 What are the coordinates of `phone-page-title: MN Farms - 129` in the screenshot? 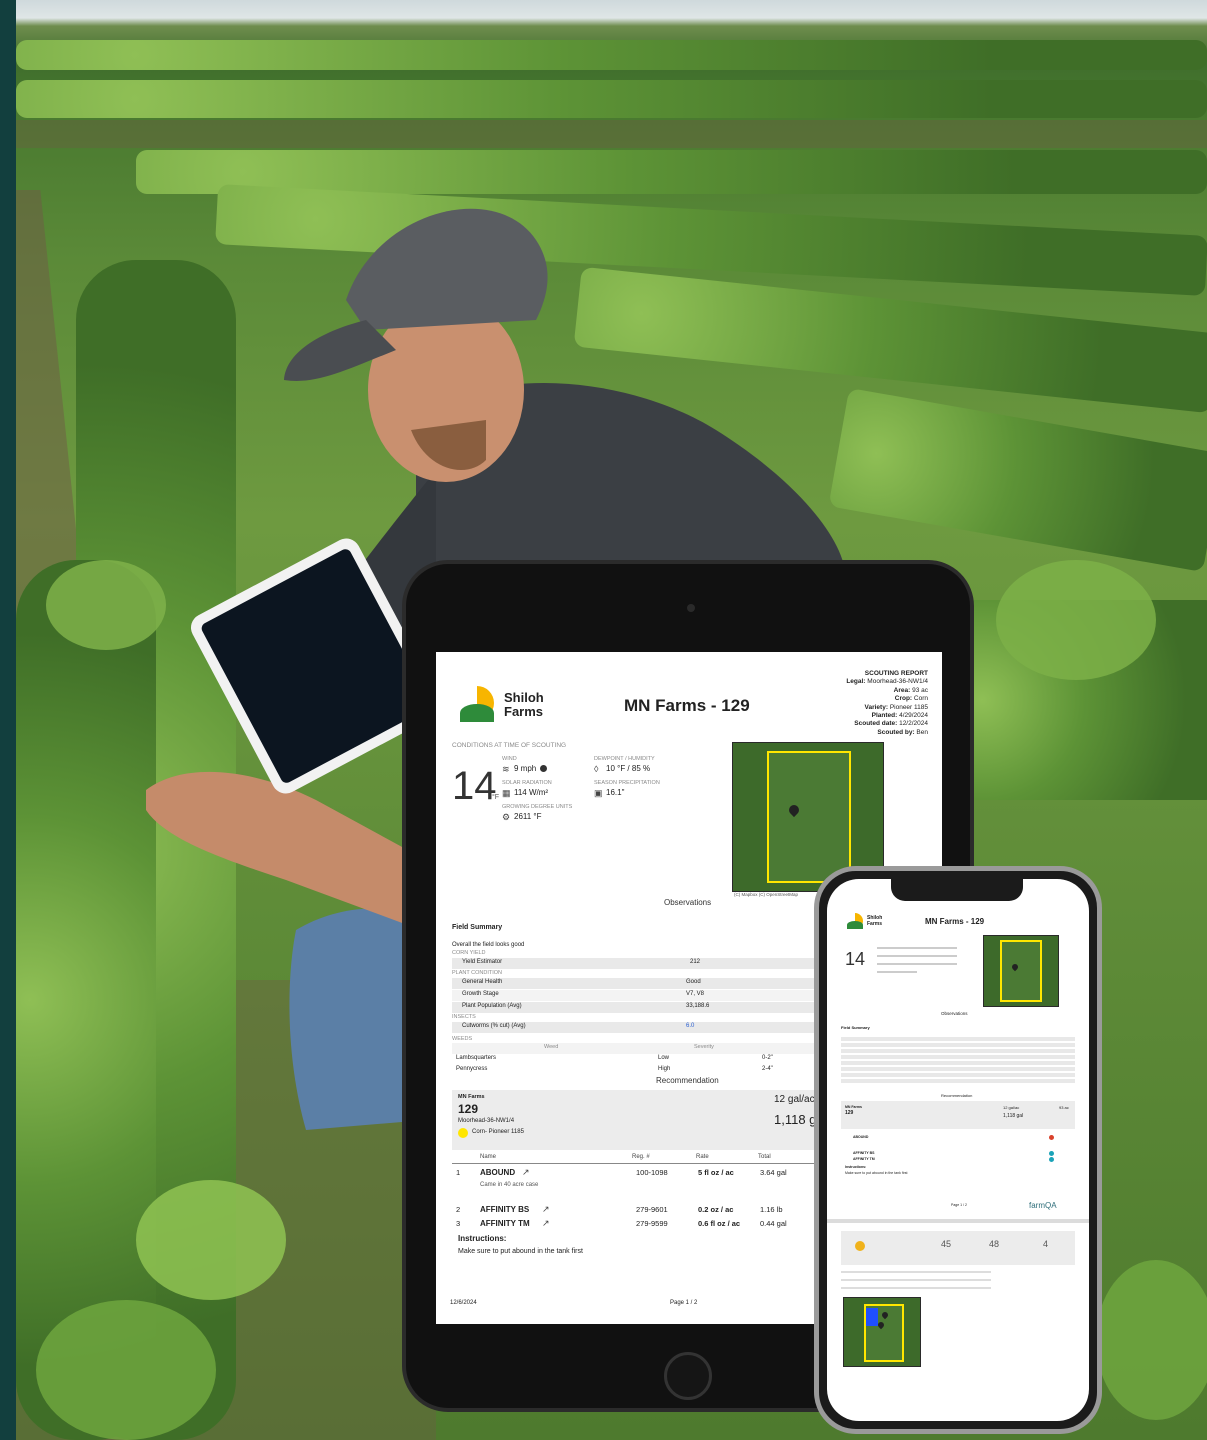 It's located at (955, 921).